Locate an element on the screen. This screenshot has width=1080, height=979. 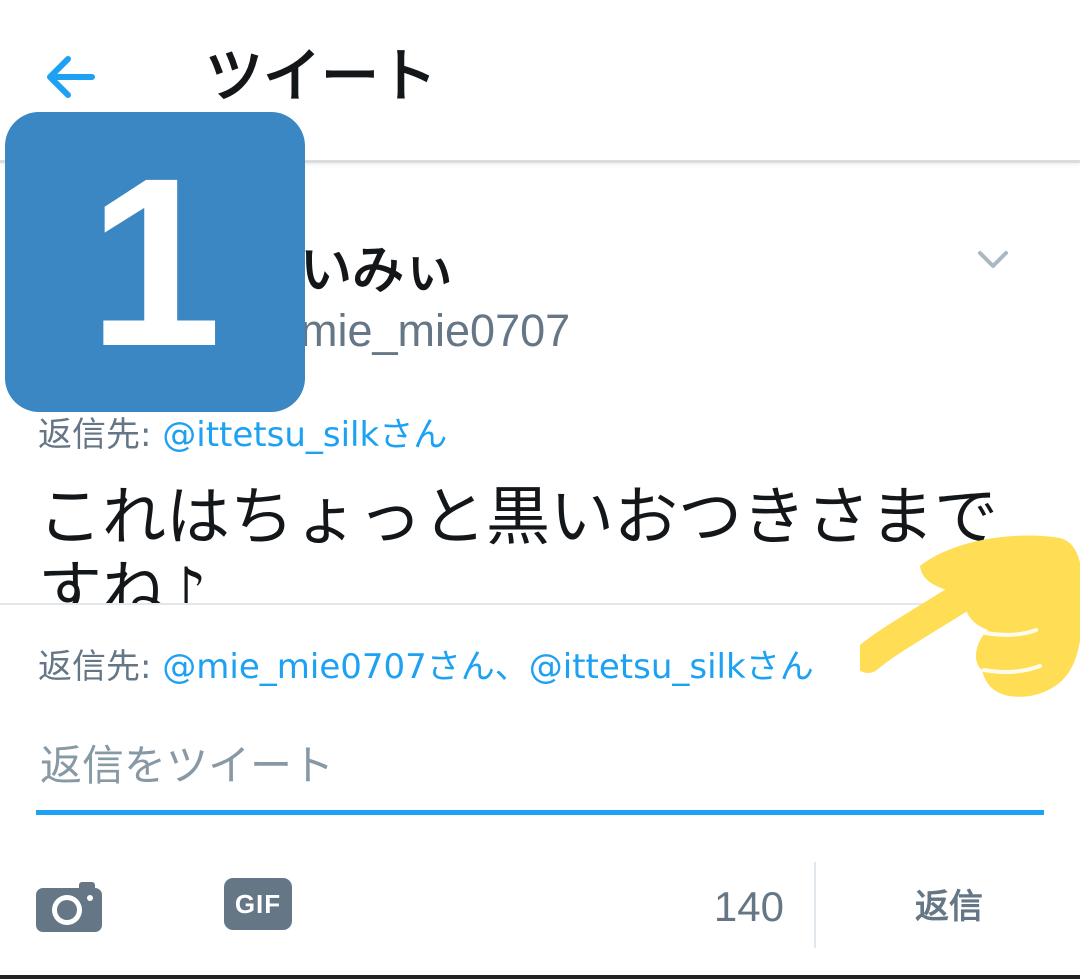
bottom-border is located at coordinates (540, 977).